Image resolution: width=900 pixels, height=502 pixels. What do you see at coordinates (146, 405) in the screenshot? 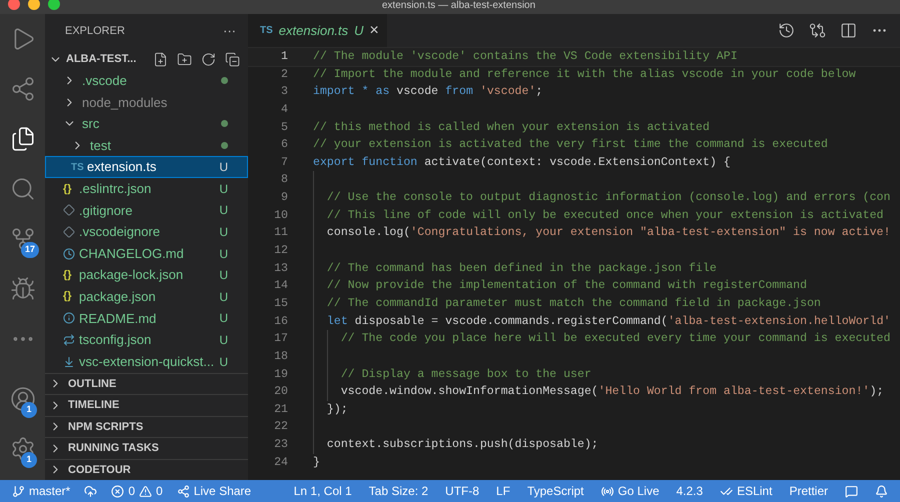
I see `section-header: TIMELINE` at bounding box center [146, 405].